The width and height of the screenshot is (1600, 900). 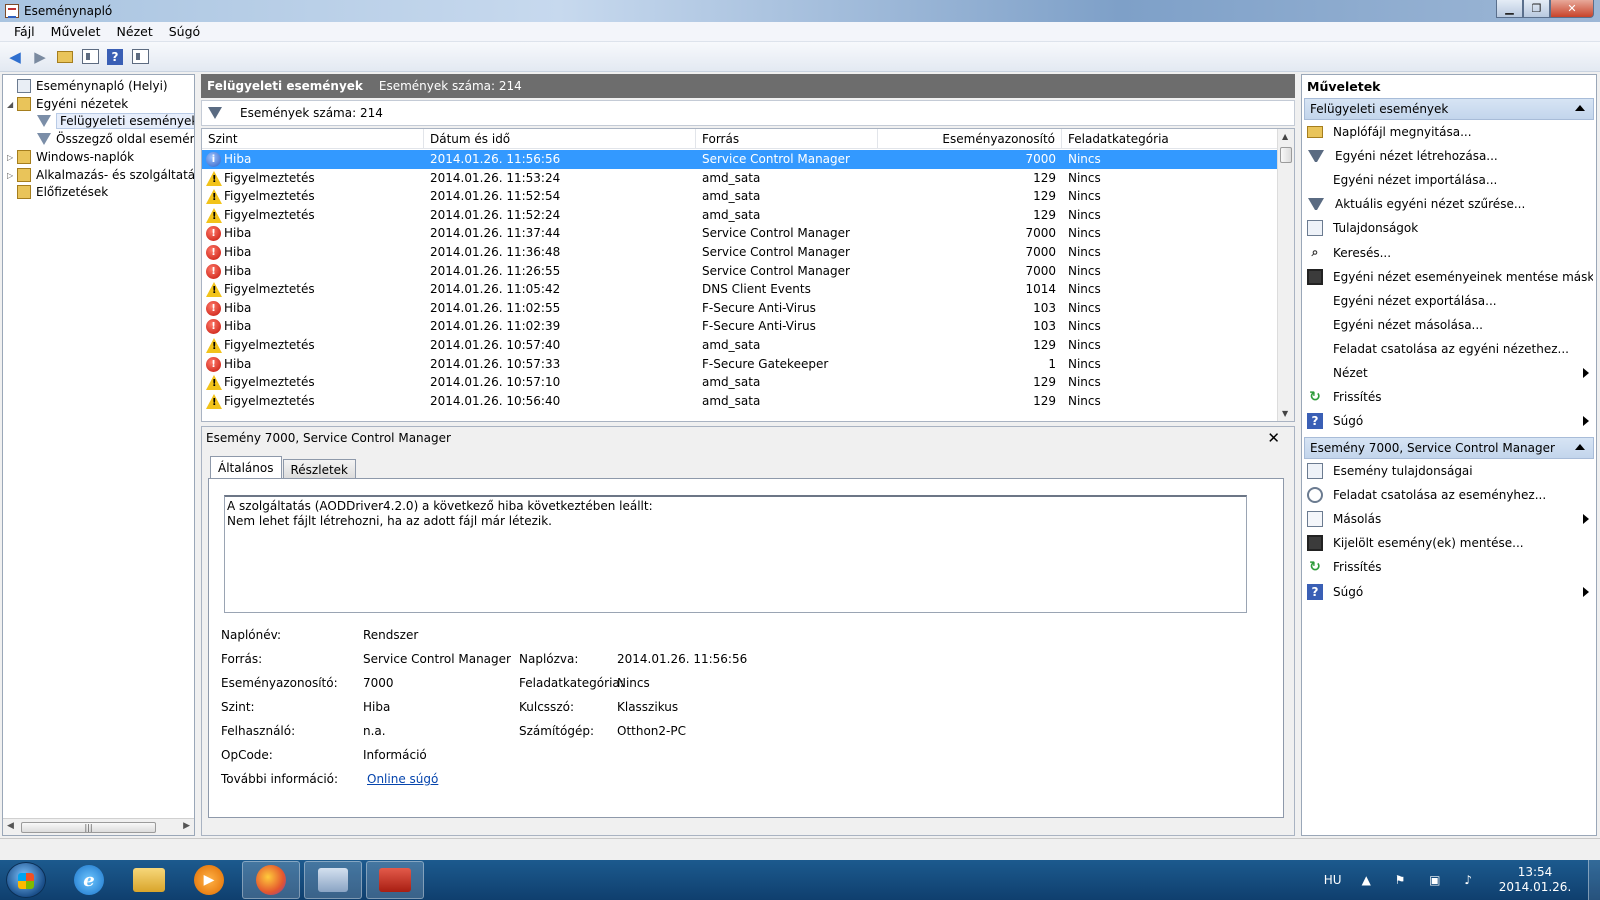 What do you see at coordinates (87, 86) in the screenshot?
I see `tree-item-root: Eseménynapló (Helyi)` at bounding box center [87, 86].